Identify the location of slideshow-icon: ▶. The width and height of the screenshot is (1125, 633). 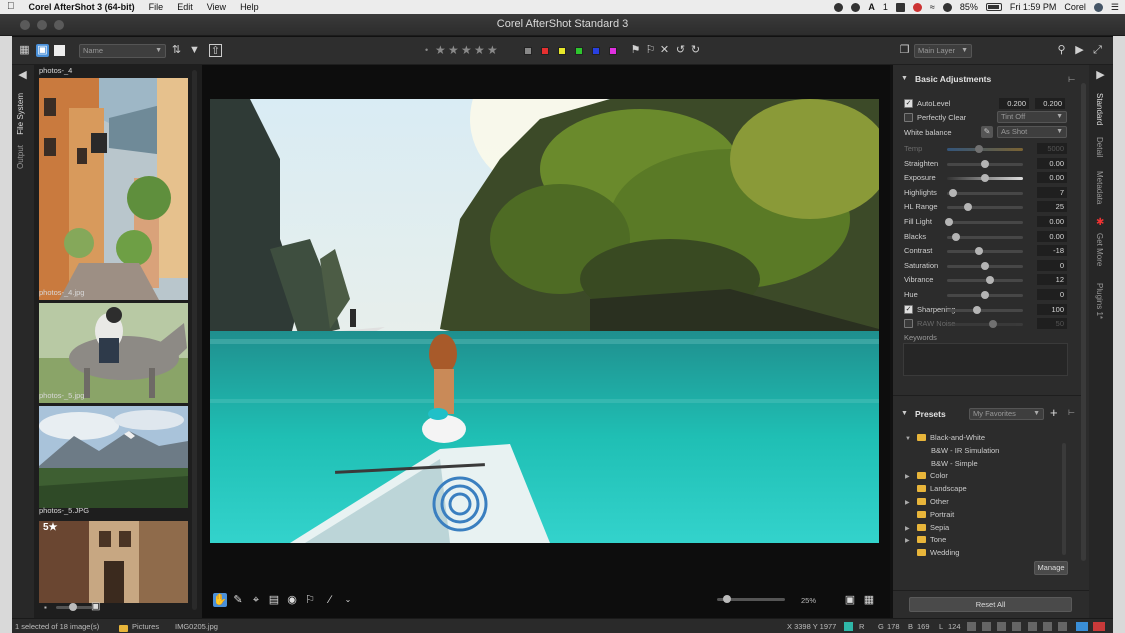
(1079, 50).